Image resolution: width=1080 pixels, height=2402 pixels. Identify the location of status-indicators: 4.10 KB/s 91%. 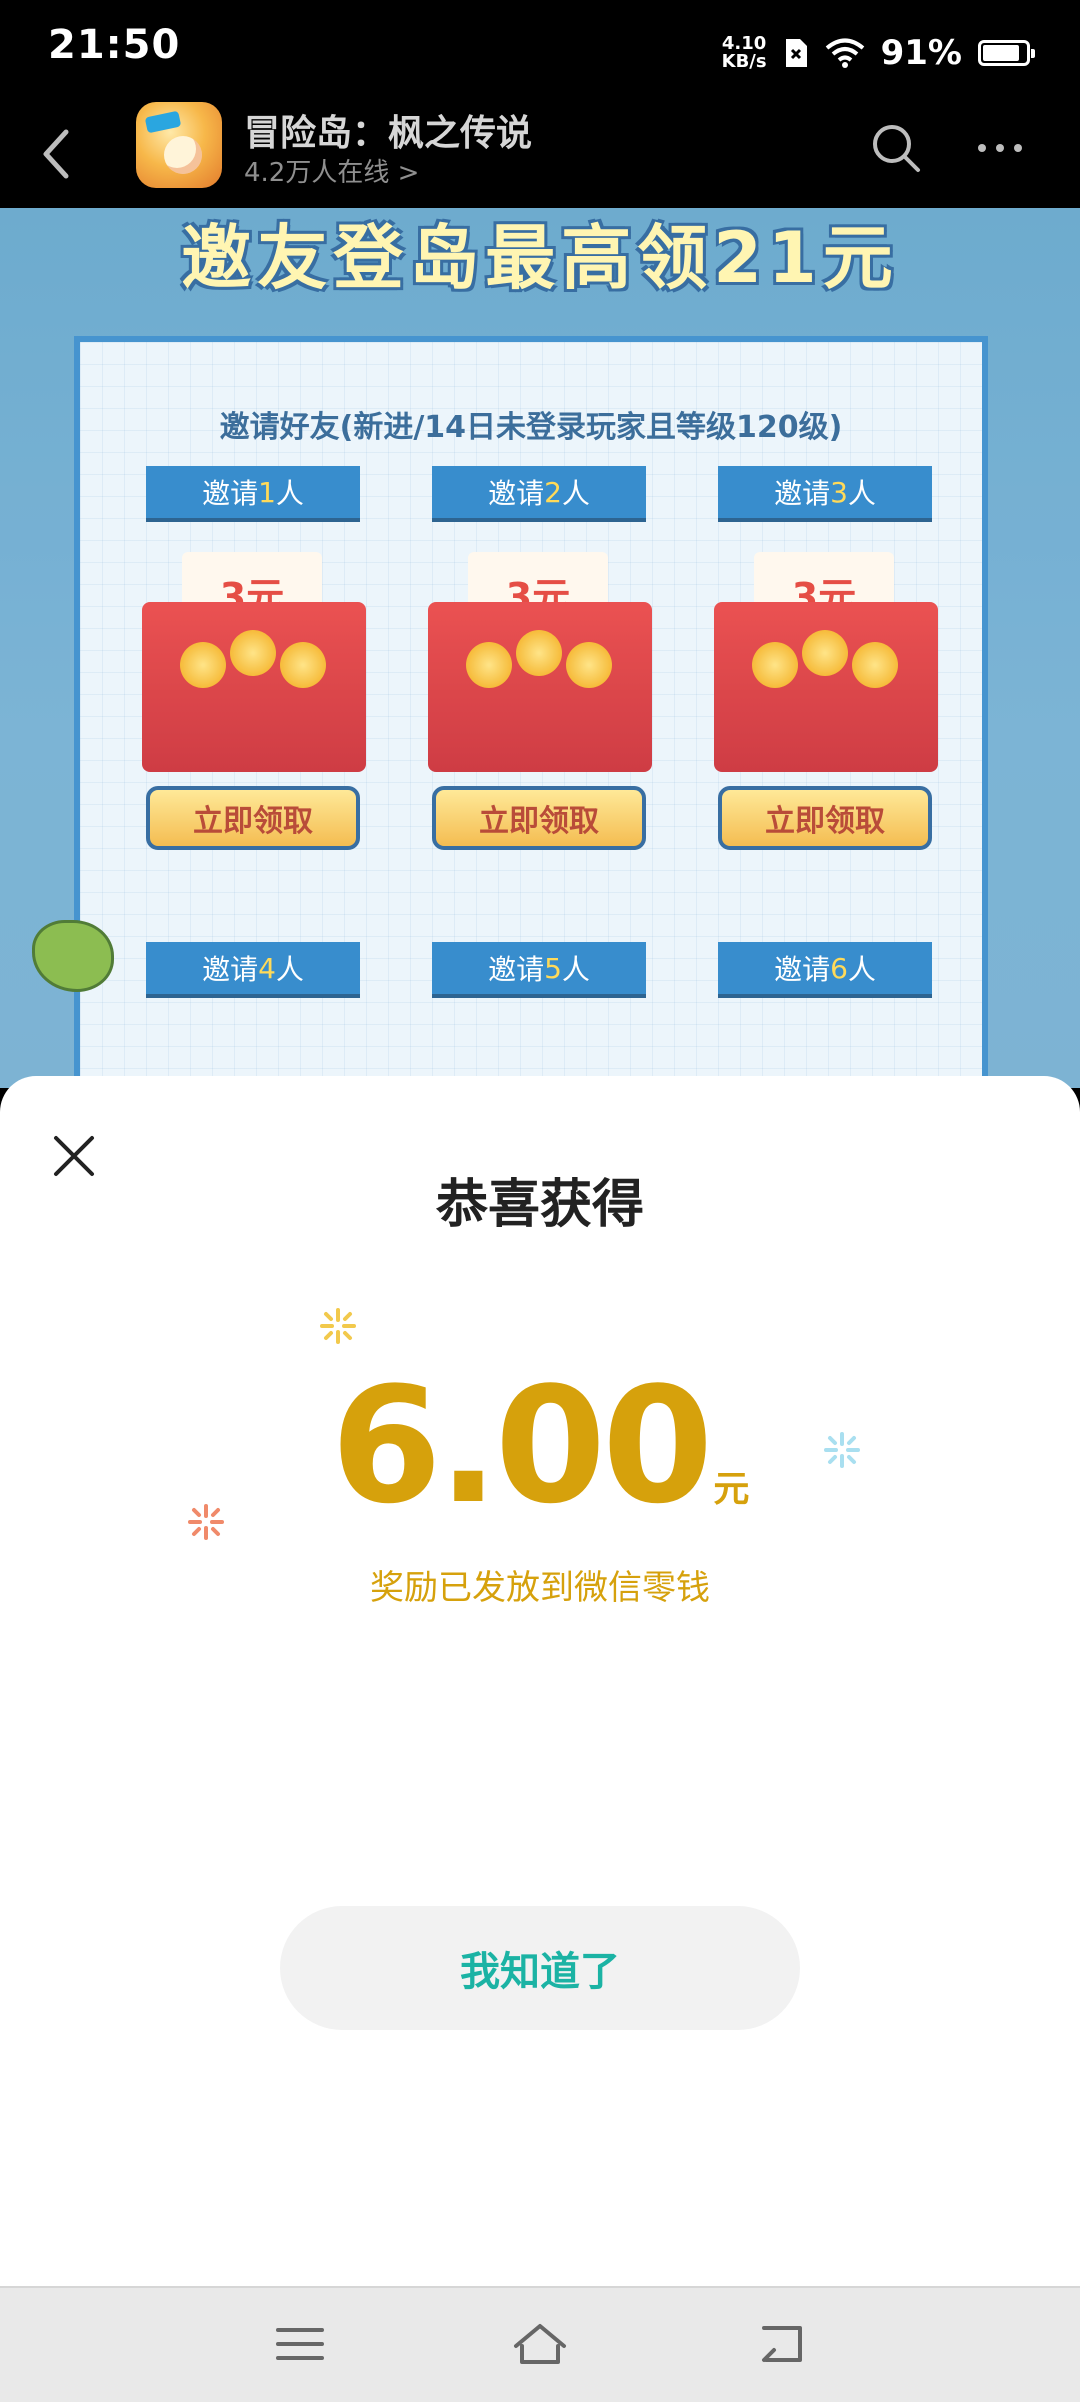
(878, 53).